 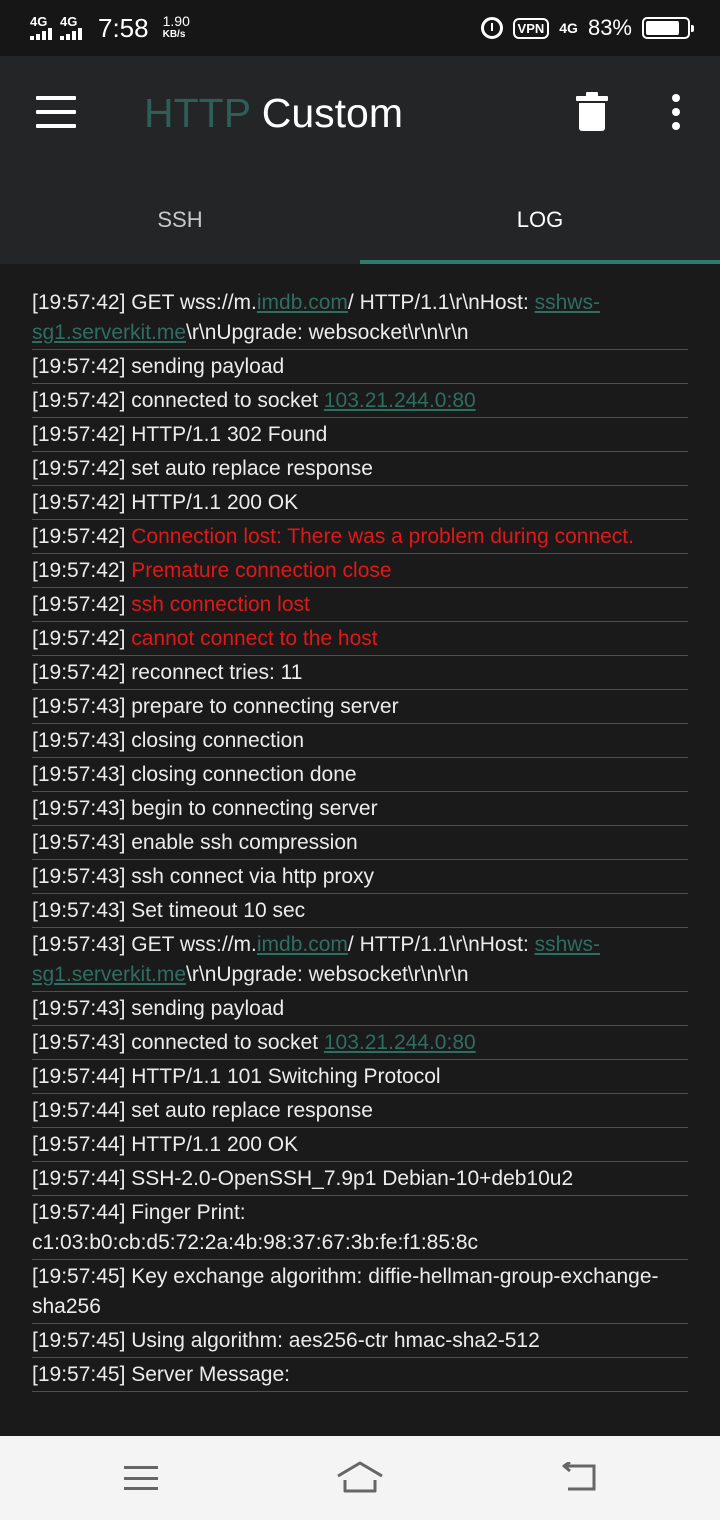 What do you see at coordinates (441, 302) in the screenshot?
I see `log-message: / HTTP/1.1\r\nHost:` at bounding box center [441, 302].